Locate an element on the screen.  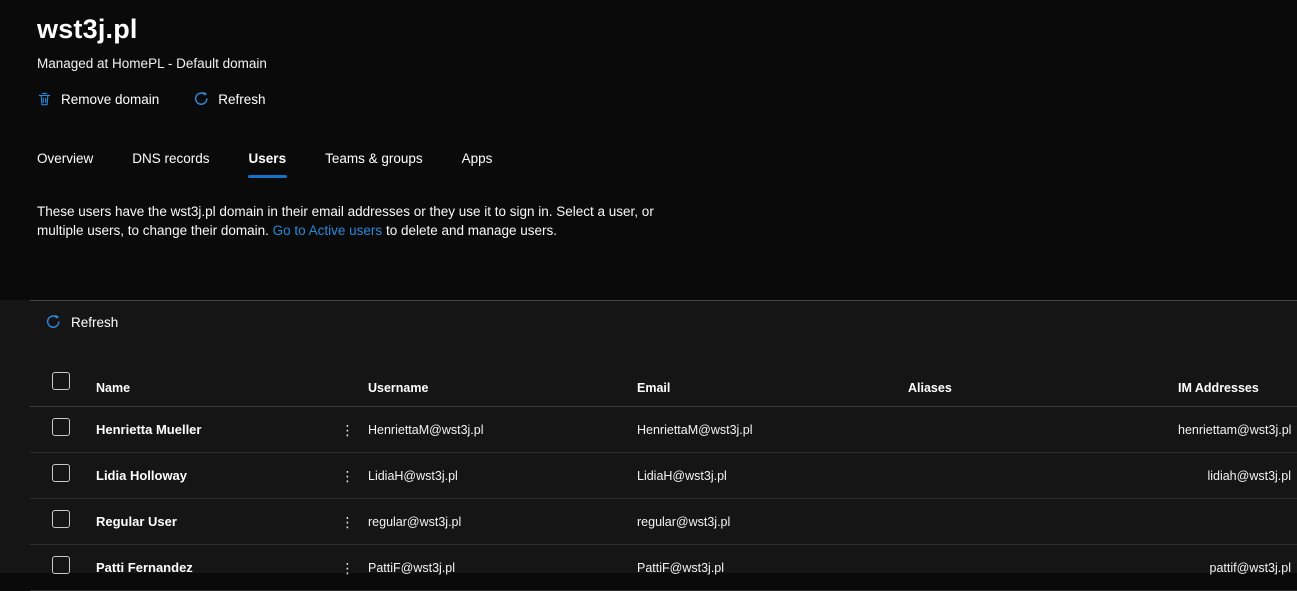
table-toolbar: Refresh is located at coordinates (648, 322).